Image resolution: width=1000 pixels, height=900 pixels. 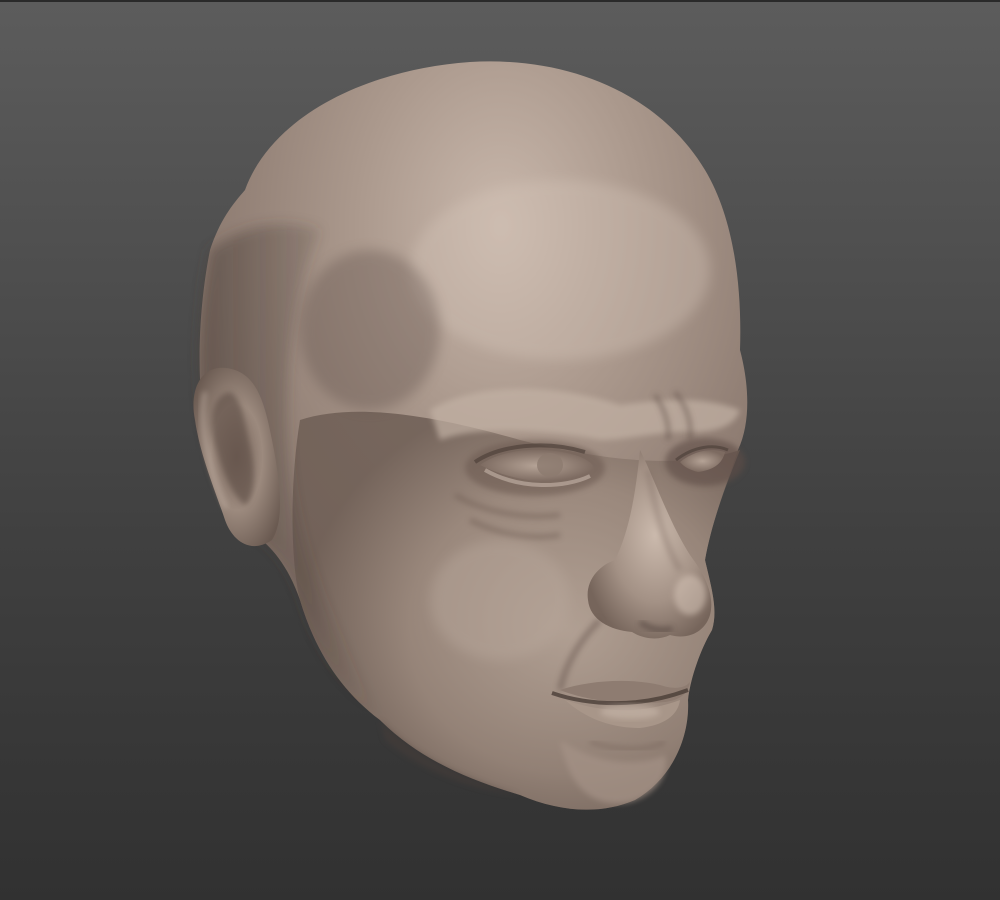 I want to click on nose-tip-highlight, so click(x=690, y=595).